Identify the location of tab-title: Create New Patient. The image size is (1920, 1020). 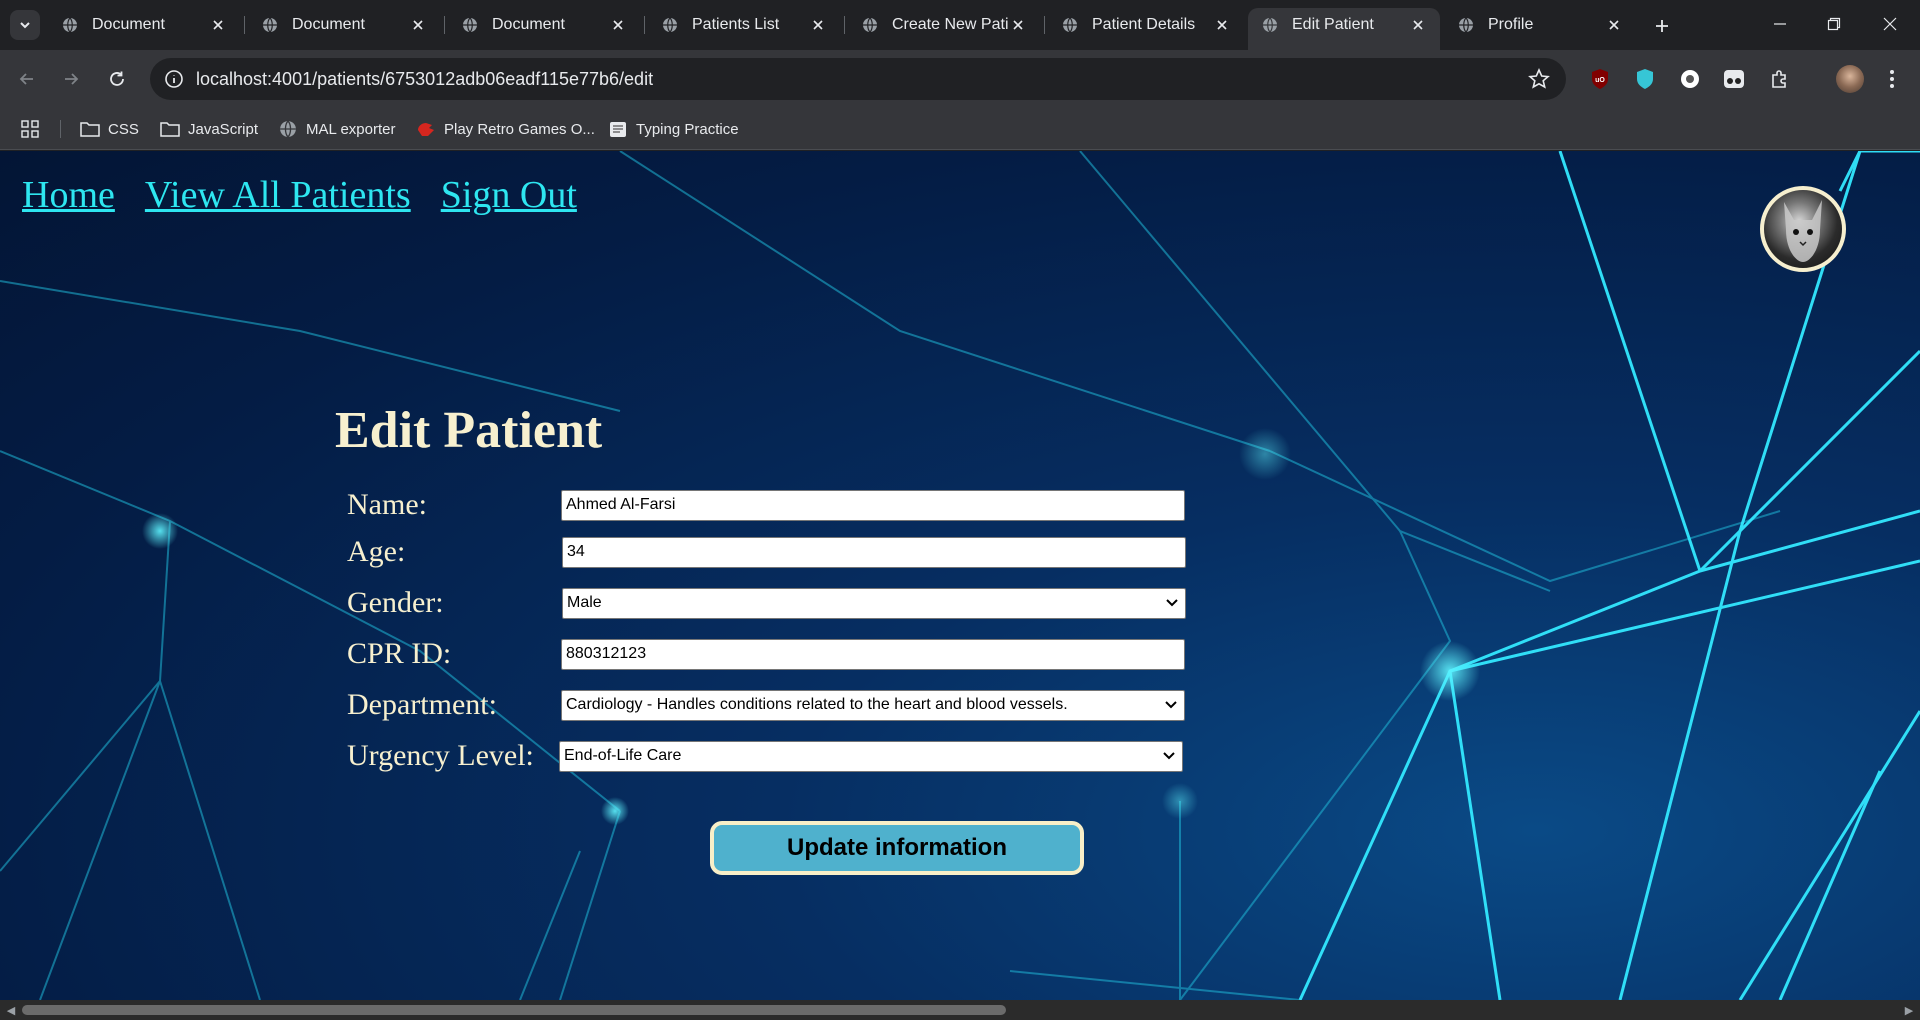
(950, 24).